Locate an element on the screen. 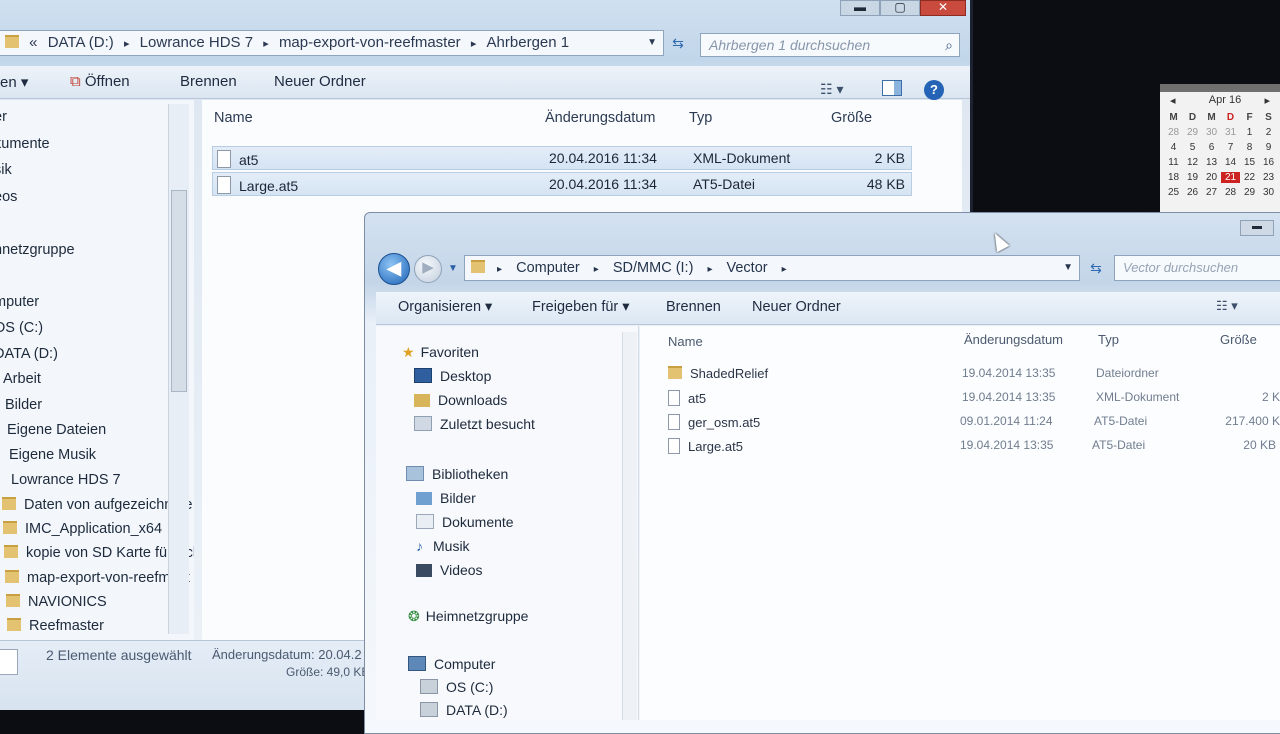  preview-pane-icon is located at coordinates (892, 88).